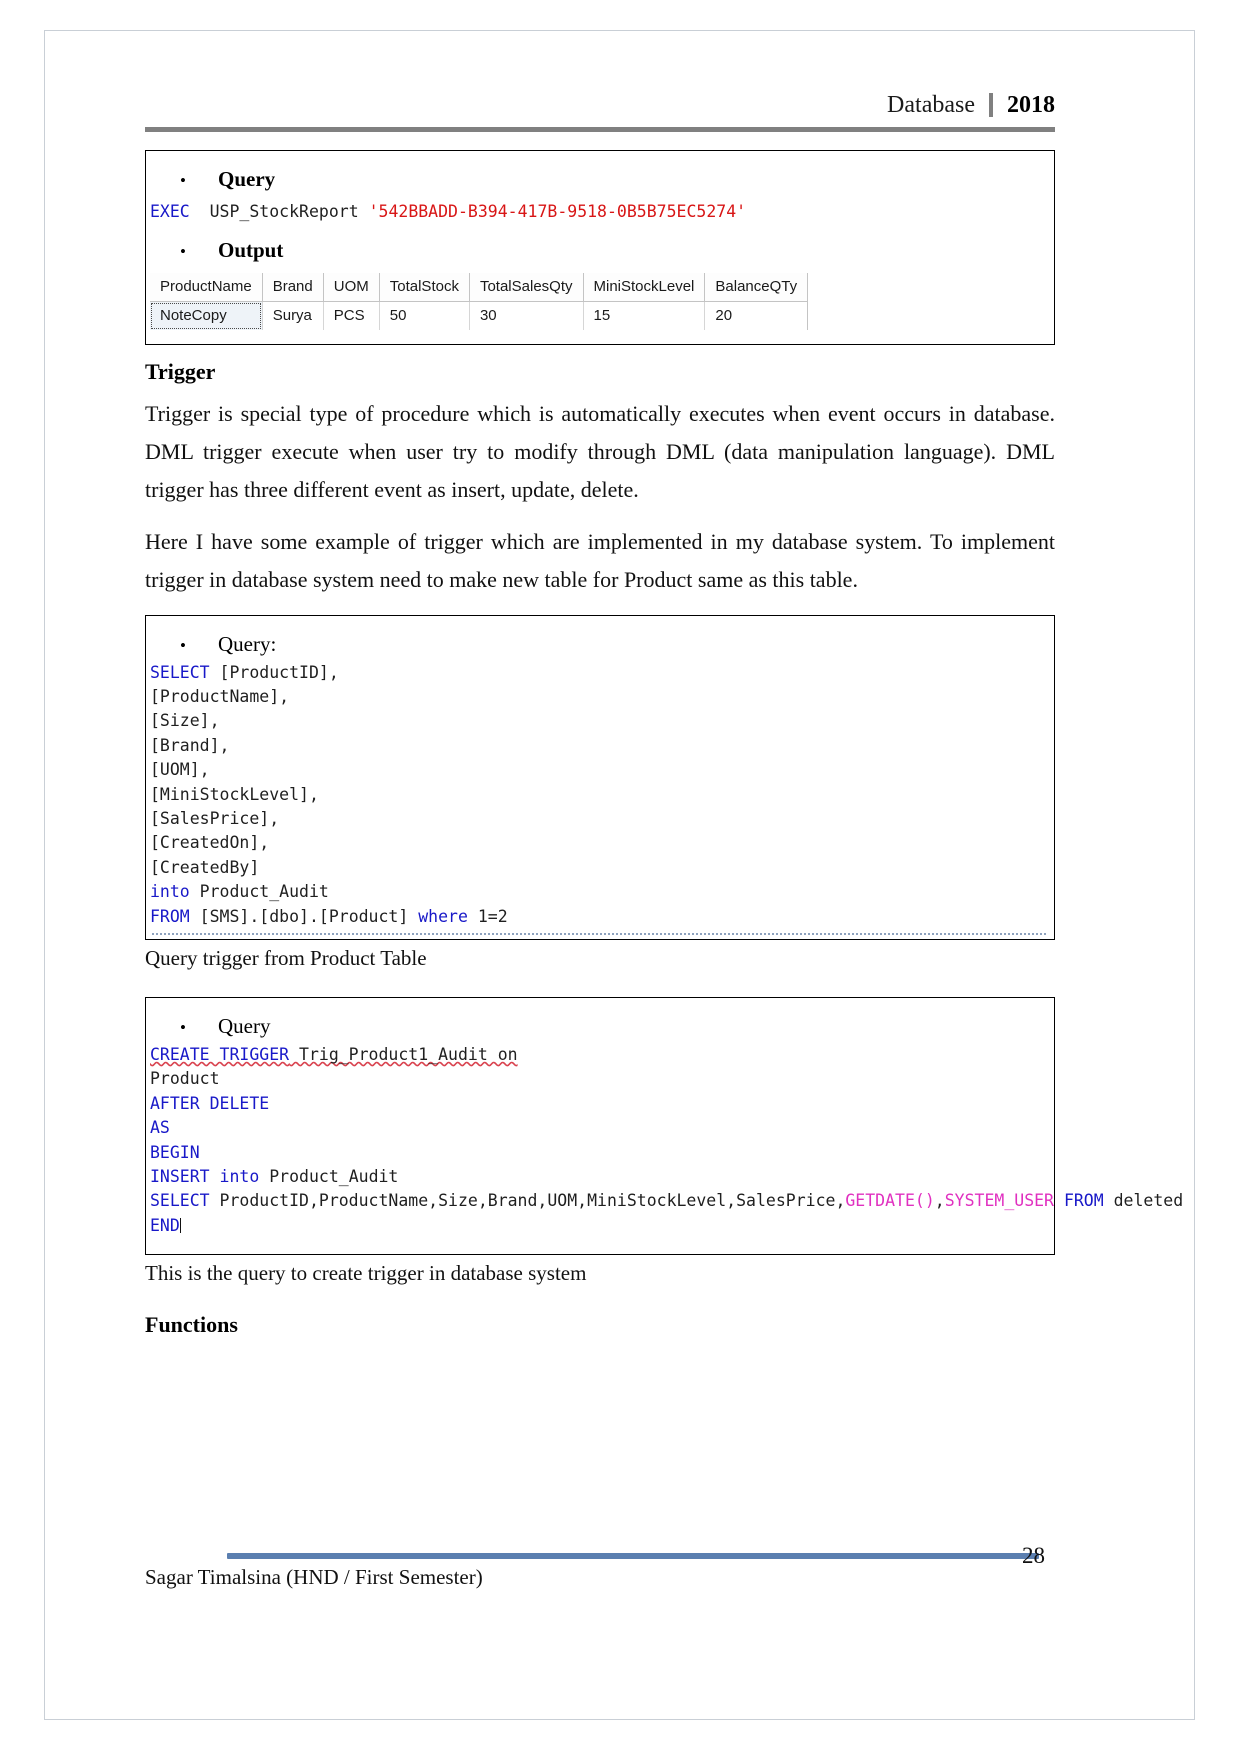 Image resolution: width=1241 pixels, height=1754 pixels. What do you see at coordinates (602, 1153) in the screenshot?
I see `code-line: BEGIN` at bounding box center [602, 1153].